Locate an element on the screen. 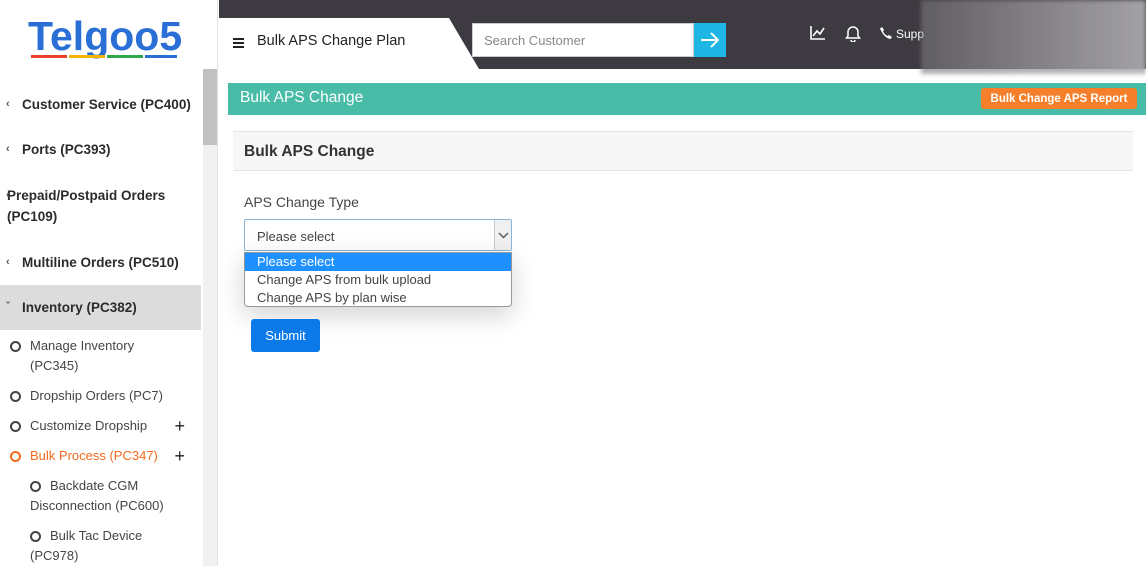 Image resolution: width=1146 pixels, height=566 pixels. page-title: Bulk APS Change Plan is located at coordinates (331, 41).